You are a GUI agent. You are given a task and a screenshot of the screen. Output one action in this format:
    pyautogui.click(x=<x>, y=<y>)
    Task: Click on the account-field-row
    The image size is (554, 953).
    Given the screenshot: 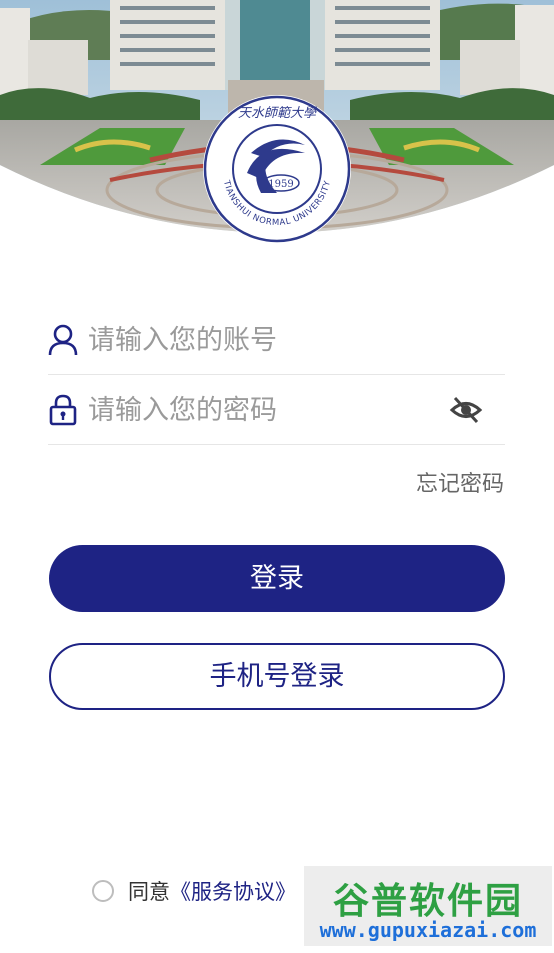 What is the action you would take?
    pyautogui.click(x=276, y=339)
    